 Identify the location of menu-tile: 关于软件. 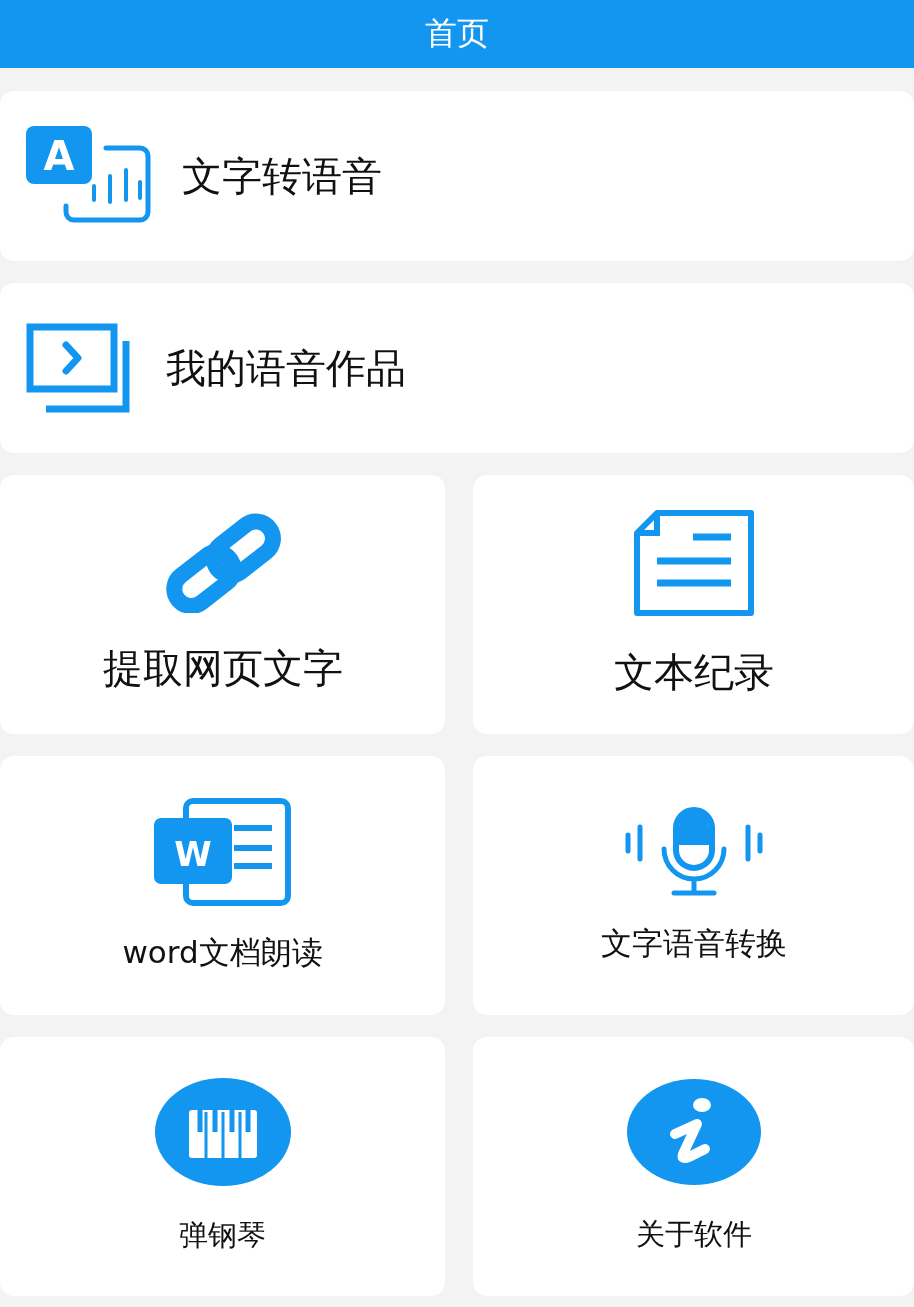
(693, 1166).